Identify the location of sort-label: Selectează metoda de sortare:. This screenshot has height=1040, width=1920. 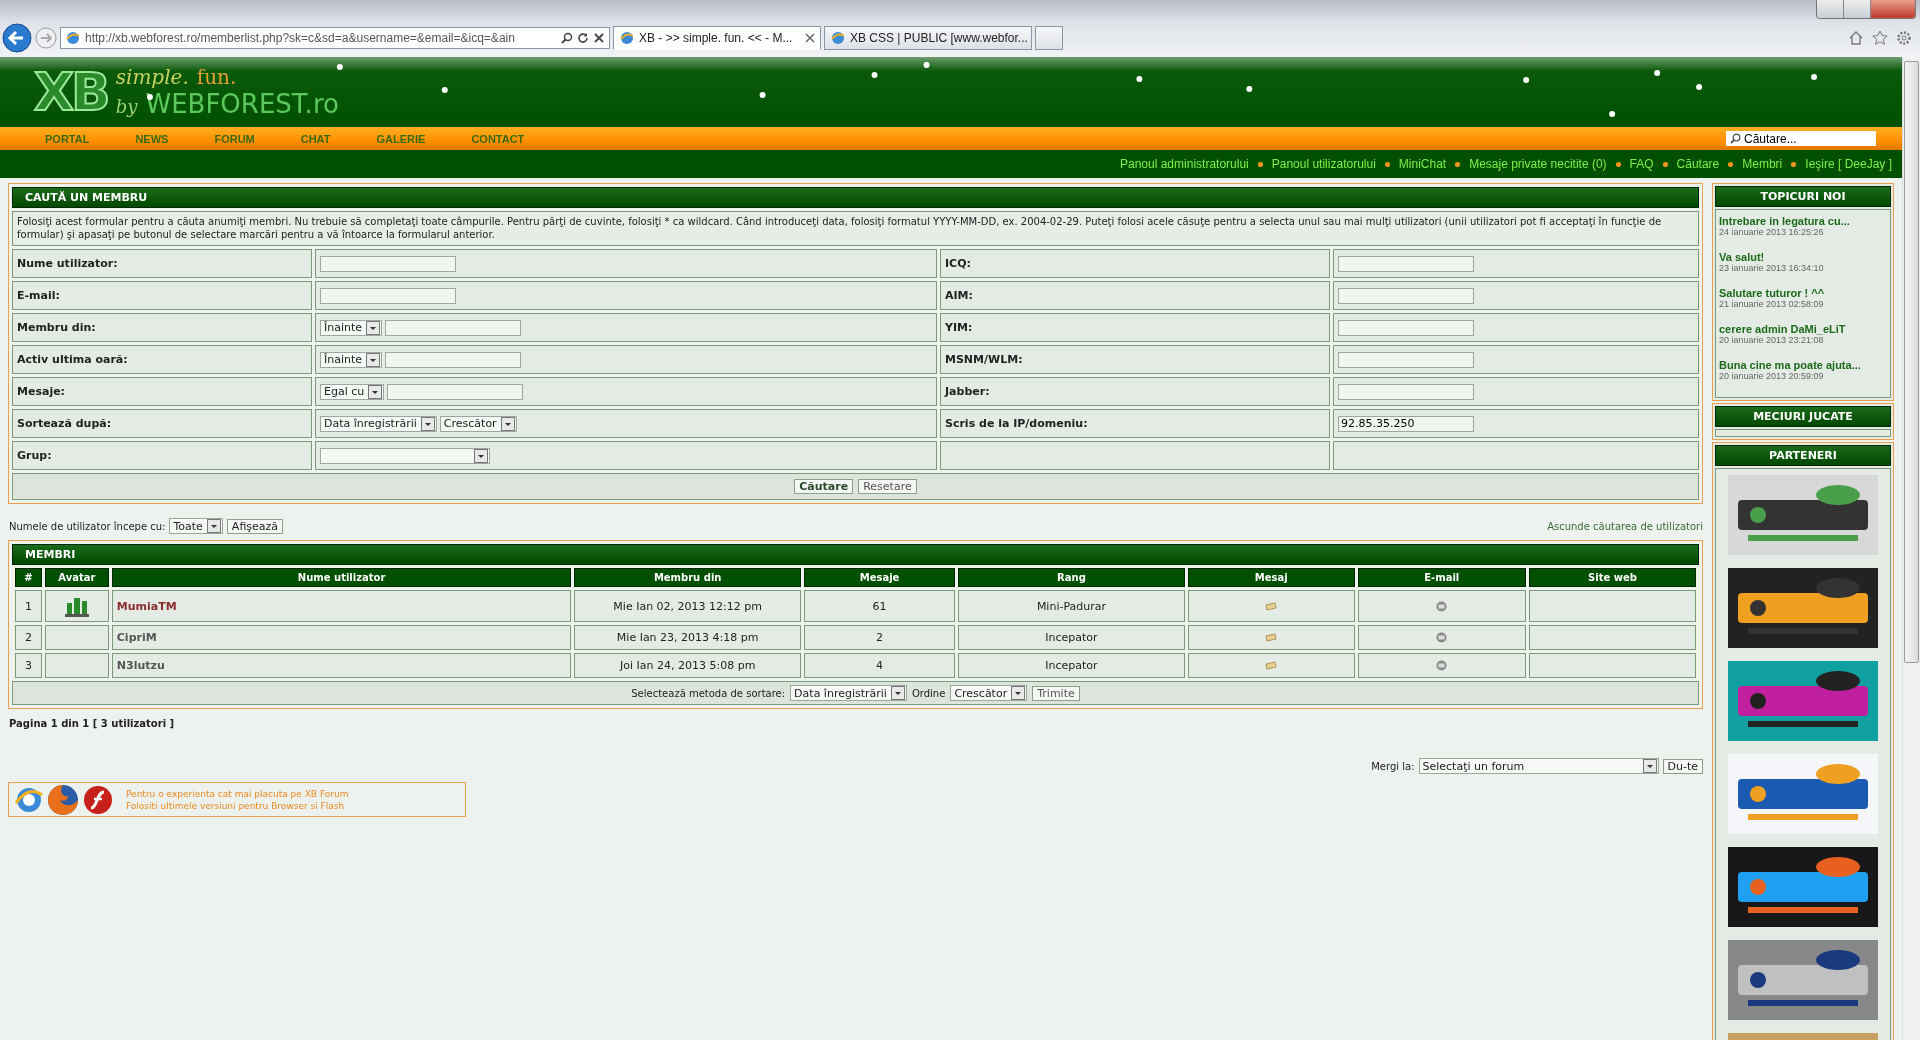
(708, 693).